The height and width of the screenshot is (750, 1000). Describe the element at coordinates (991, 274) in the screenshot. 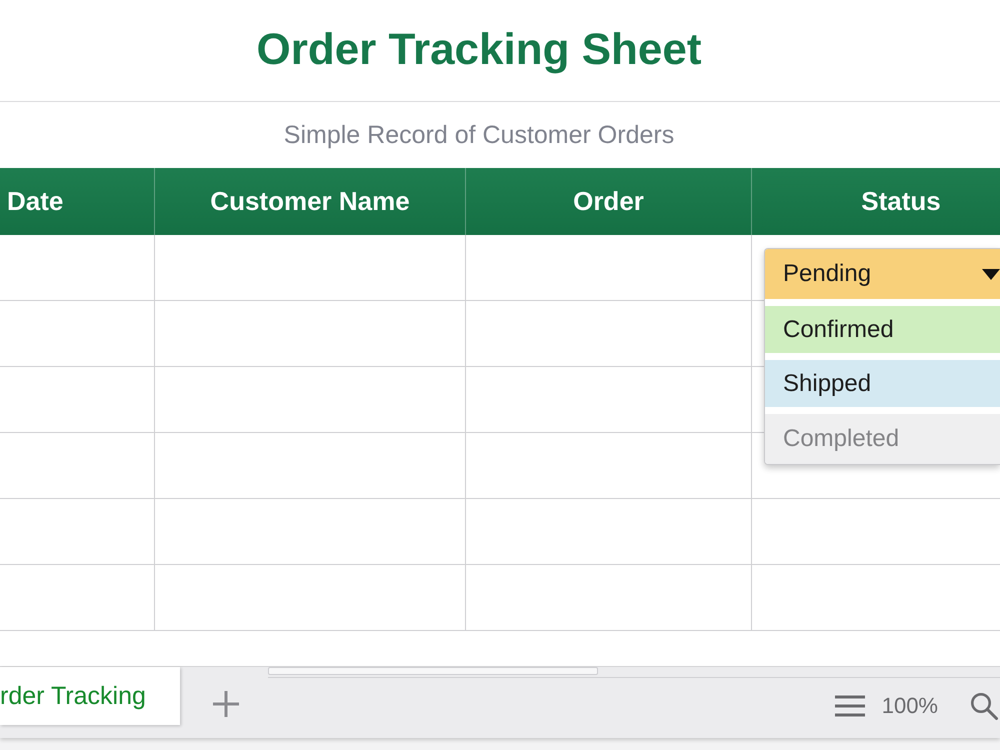

I see `caret-icon` at that location.